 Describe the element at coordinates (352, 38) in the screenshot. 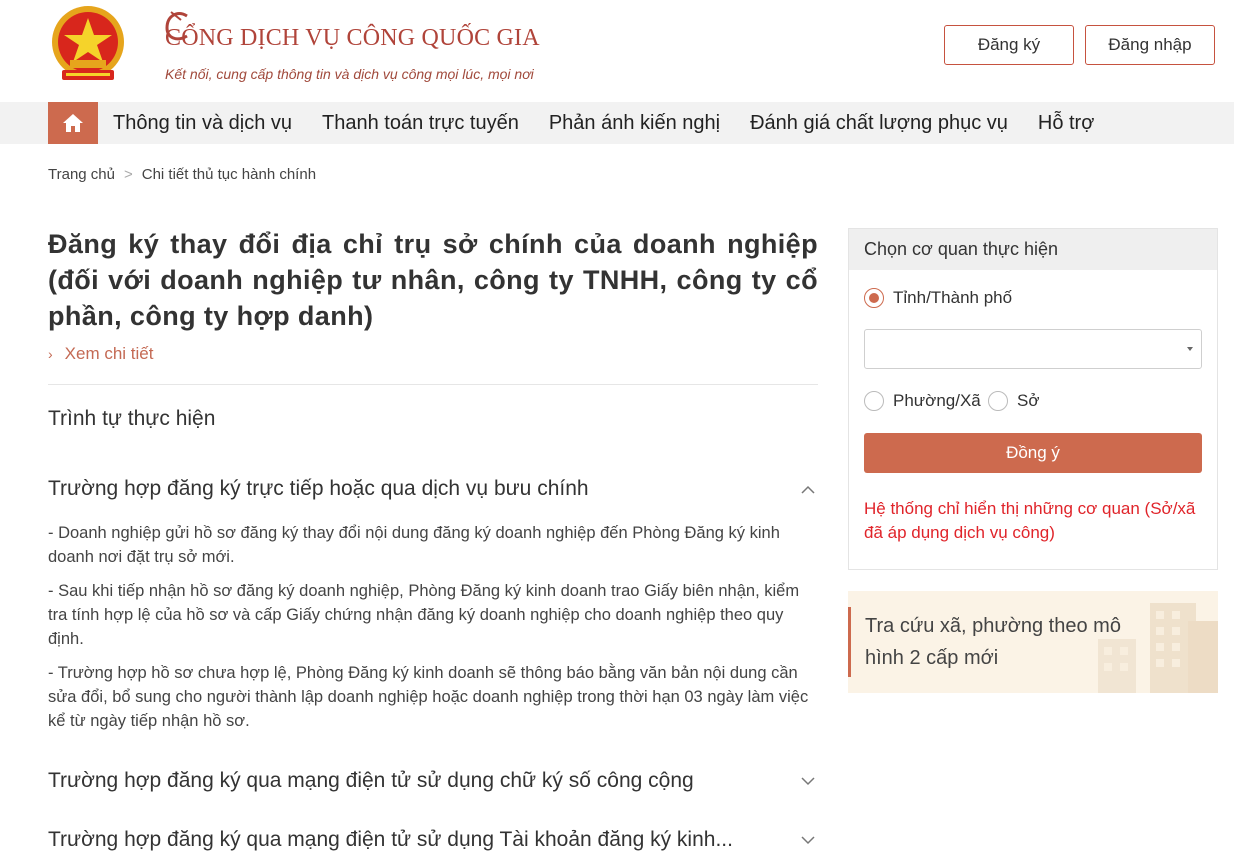

I see `brand-title: CỔNG DỊCH VỤ CÔNG QUỐC GIA` at that location.